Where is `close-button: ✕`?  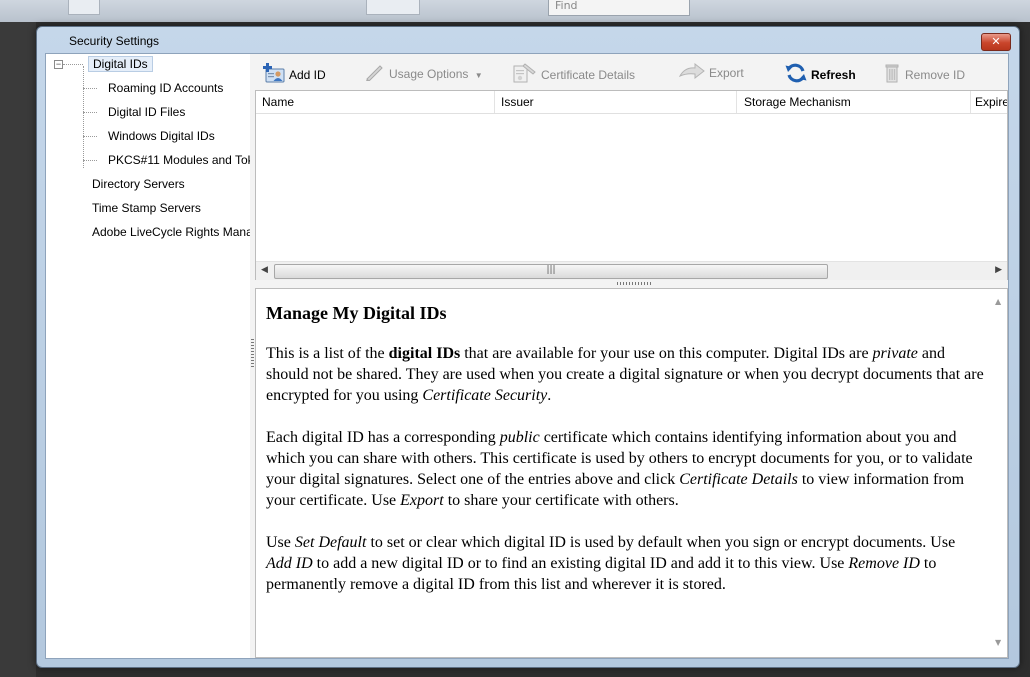 close-button: ✕ is located at coordinates (996, 42).